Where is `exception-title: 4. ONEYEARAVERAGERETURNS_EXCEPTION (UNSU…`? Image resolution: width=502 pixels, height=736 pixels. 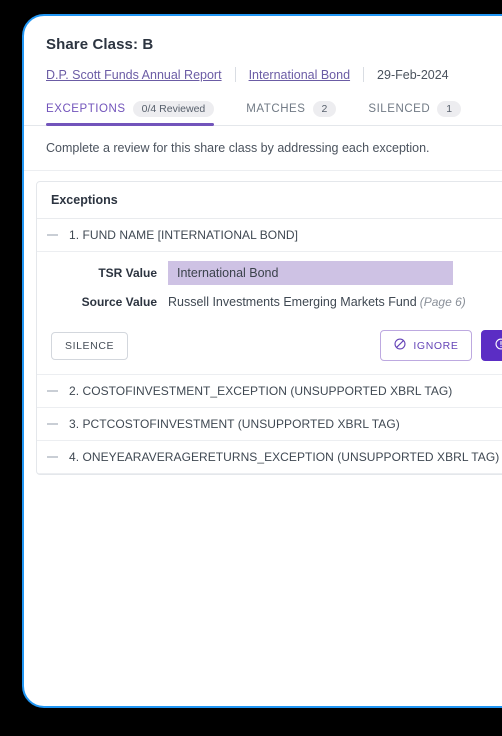
exception-title: 4. ONEYEARAVERAGERETURNS_EXCEPTION (UNSU… is located at coordinates (284, 457).